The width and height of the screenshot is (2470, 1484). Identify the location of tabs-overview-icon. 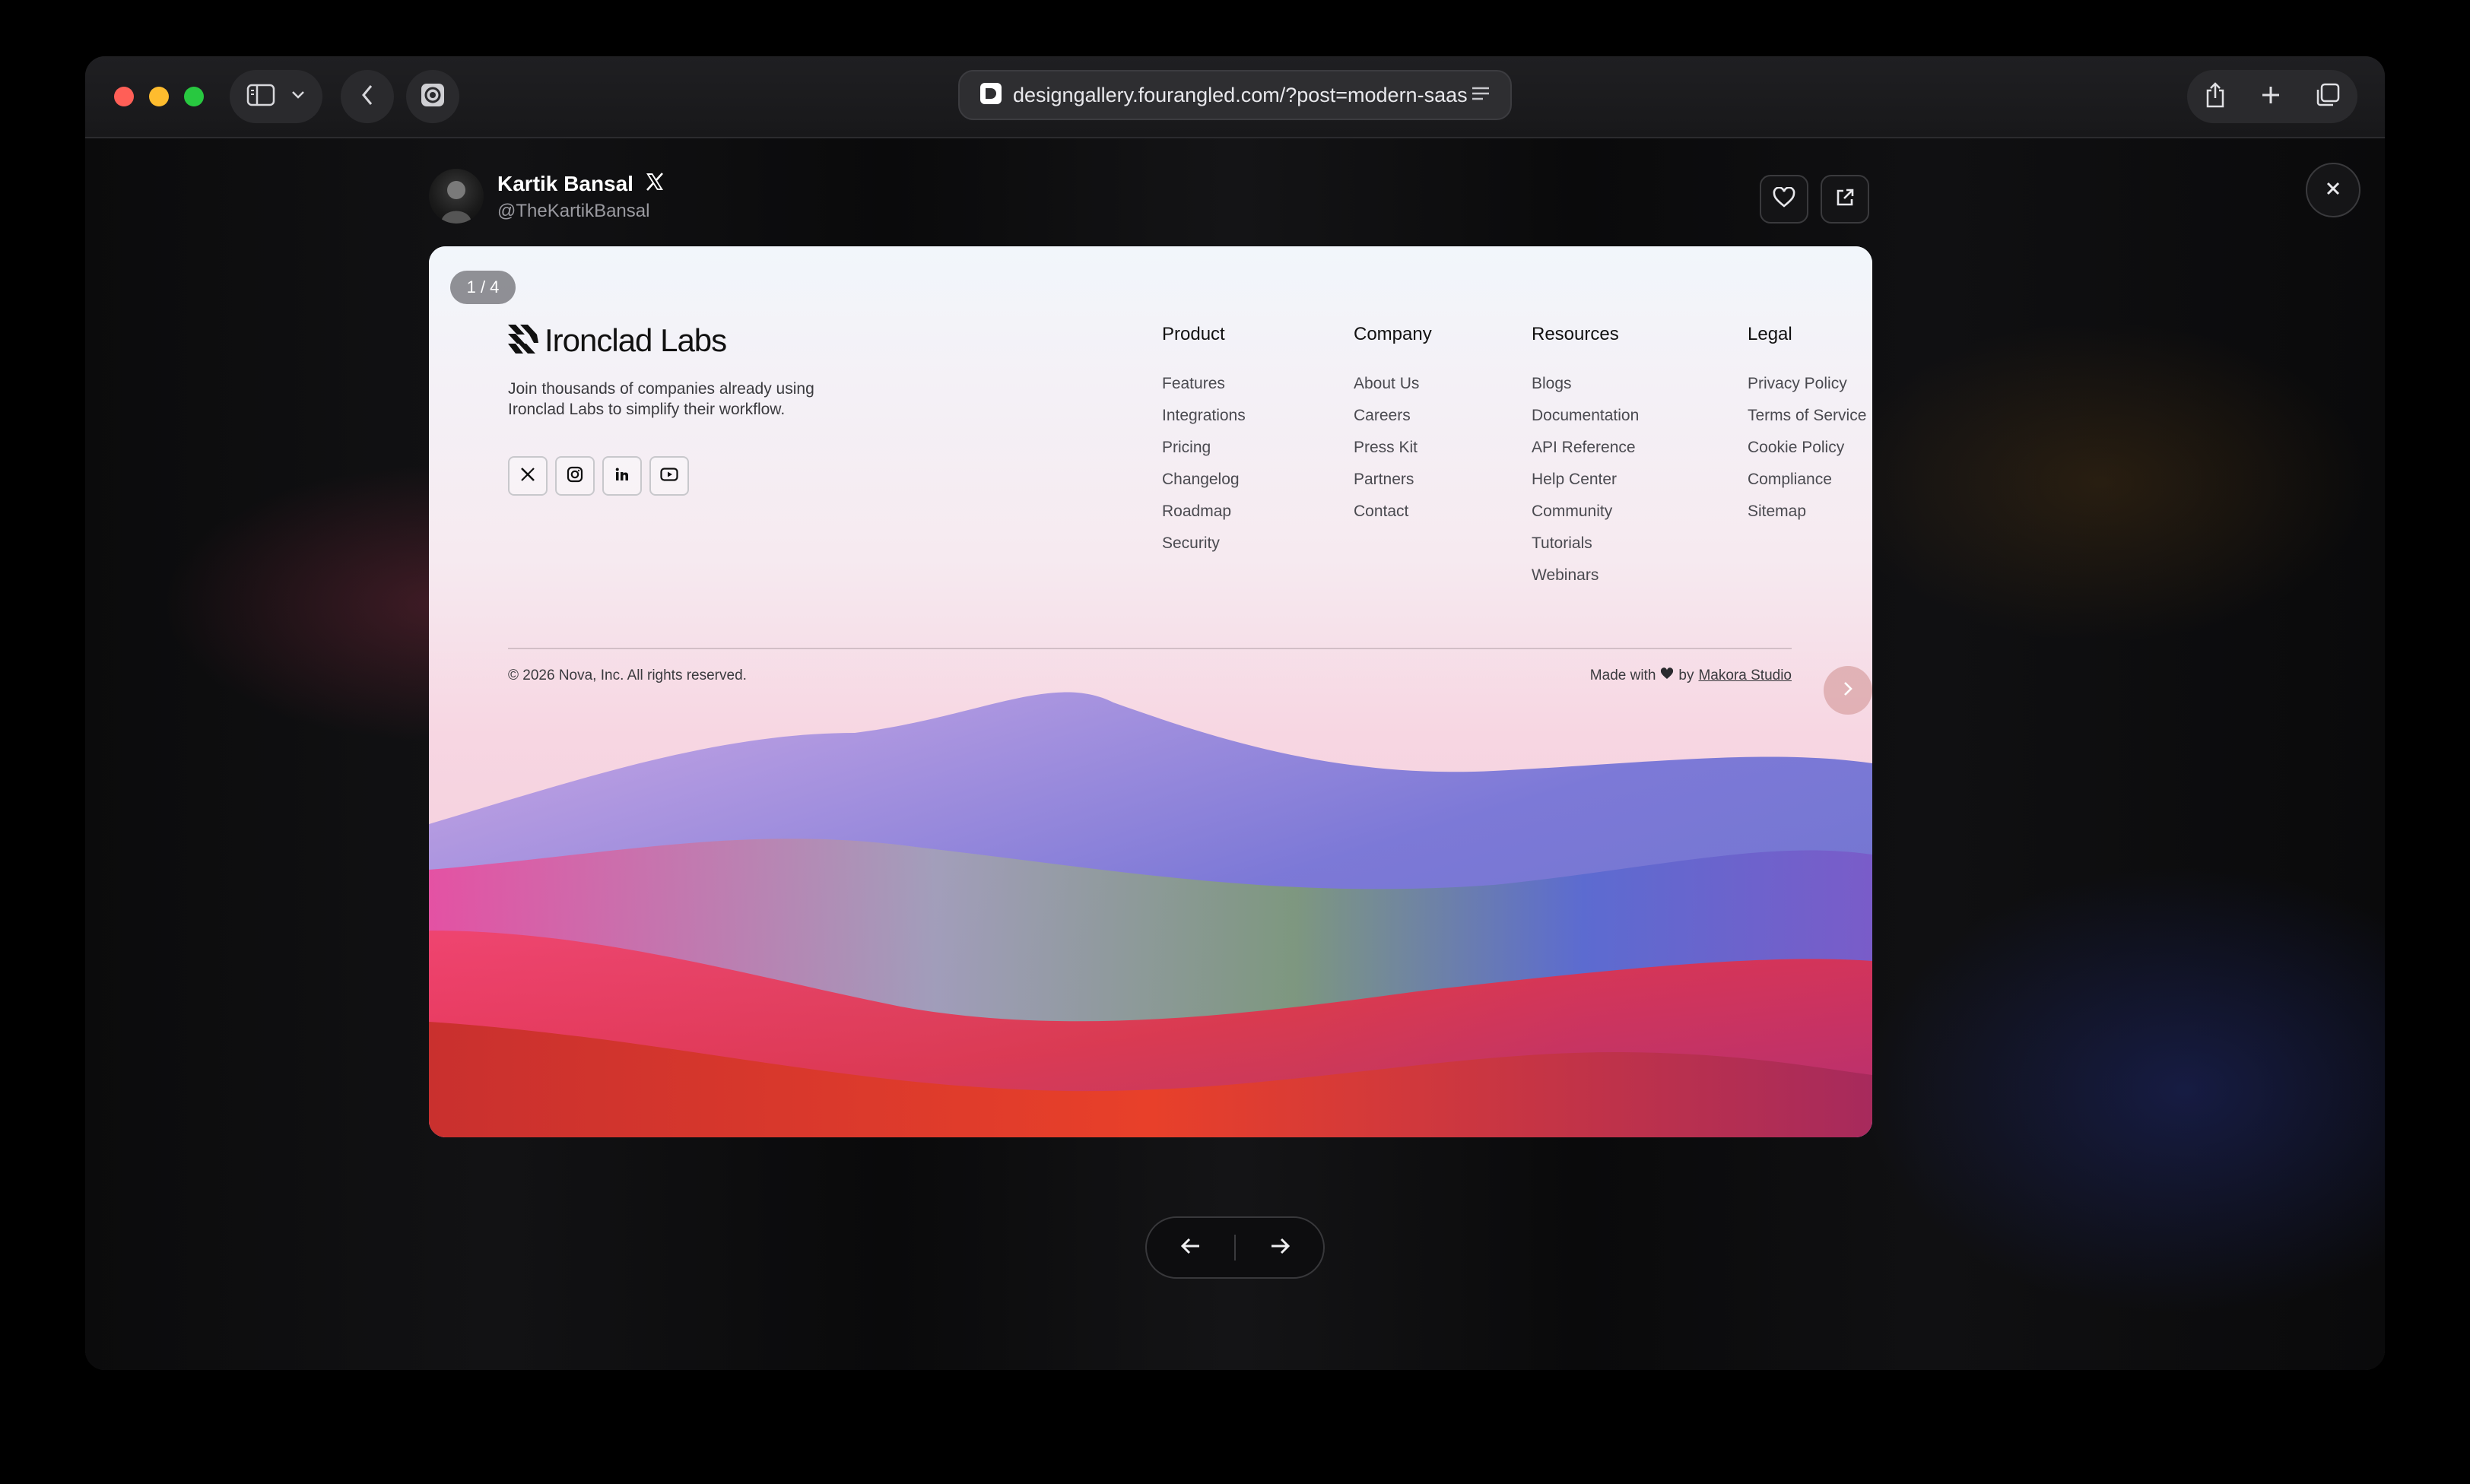
(2328, 97).